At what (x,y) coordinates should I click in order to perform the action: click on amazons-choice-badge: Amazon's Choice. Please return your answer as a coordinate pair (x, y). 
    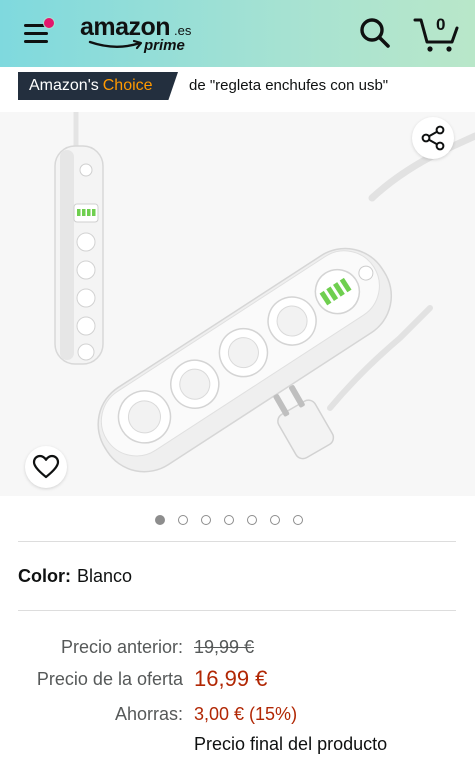
    Looking at the image, I should click on (98, 86).